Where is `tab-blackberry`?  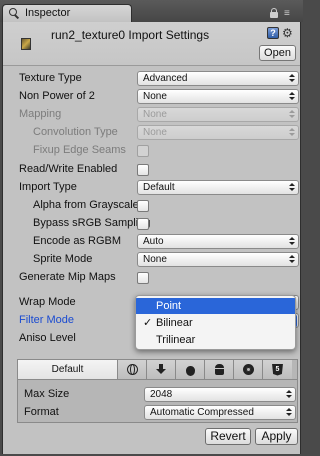 tab-blackberry is located at coordinates (248, 369).